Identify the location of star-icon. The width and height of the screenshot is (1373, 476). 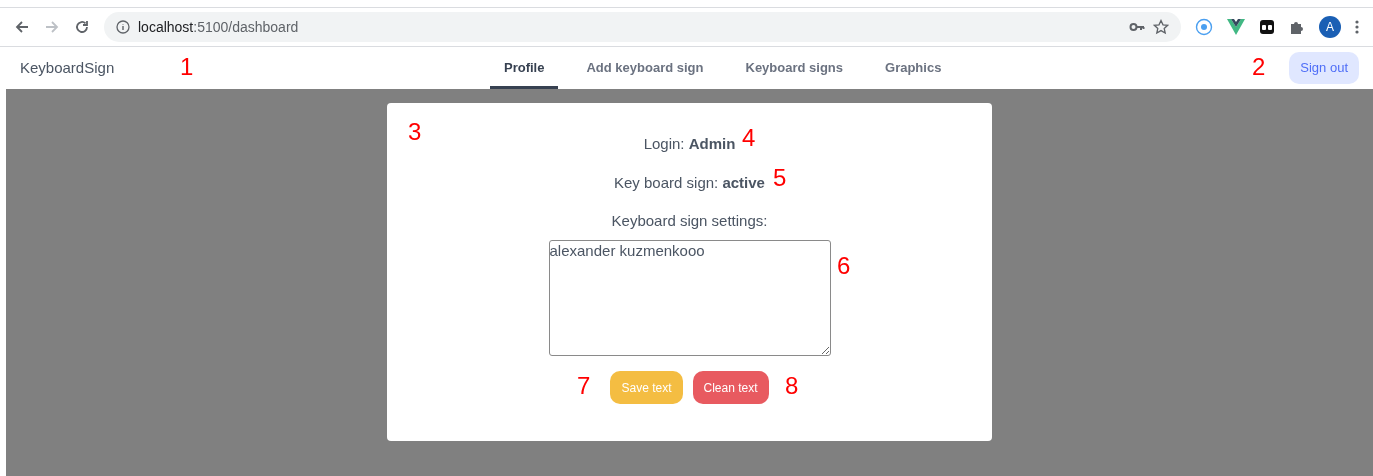
(1161, 27).